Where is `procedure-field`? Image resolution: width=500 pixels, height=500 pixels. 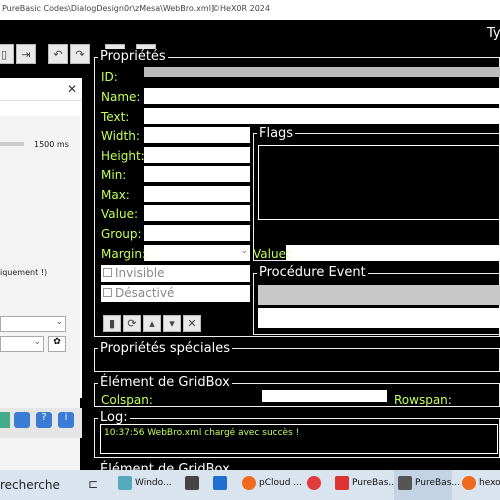
procedure-field is located at coordinates (379, 318).